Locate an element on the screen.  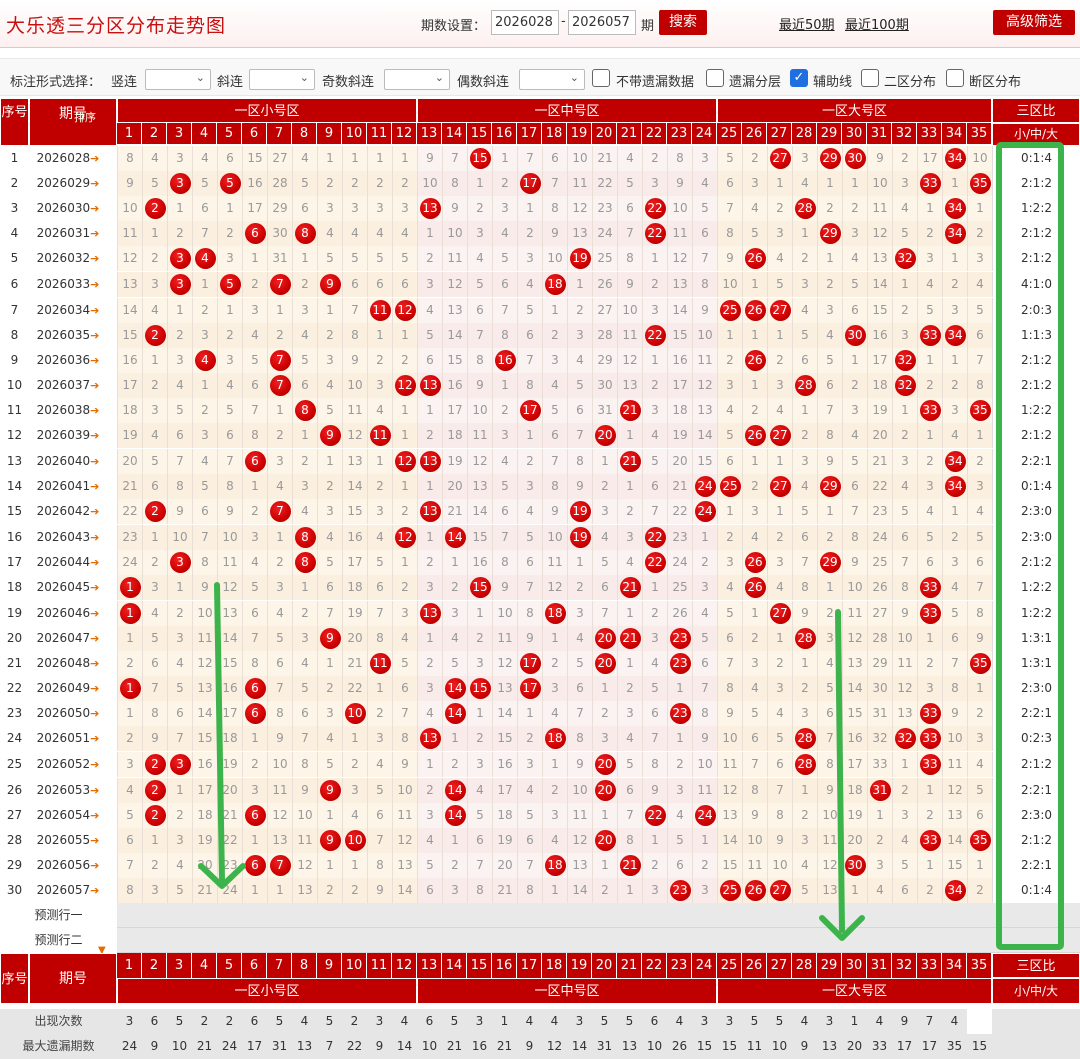
number-cell: 25 is located at coordinates (729, 890).